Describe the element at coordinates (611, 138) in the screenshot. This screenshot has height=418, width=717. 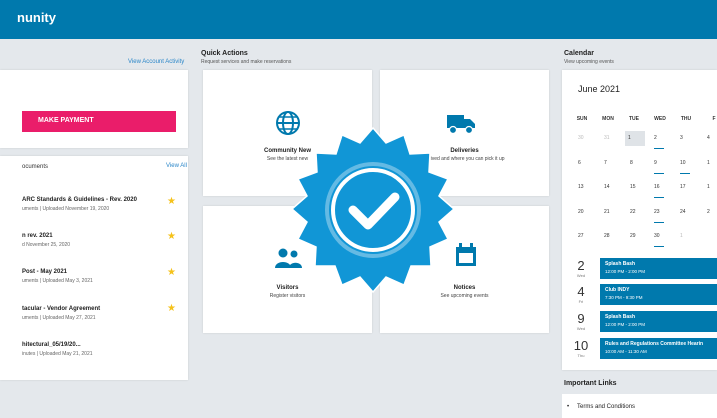
I see `calendar-day: 31` at that location.